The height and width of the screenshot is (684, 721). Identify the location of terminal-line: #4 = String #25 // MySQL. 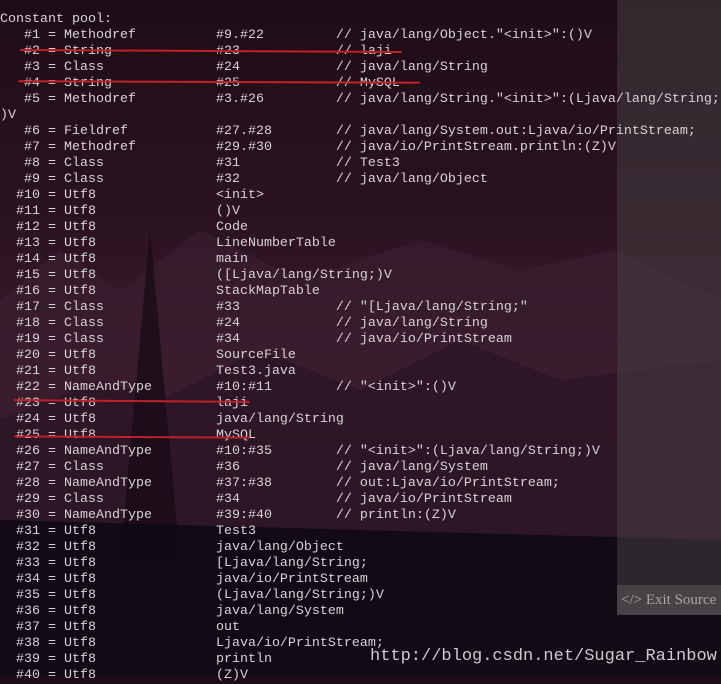
(200, 83).